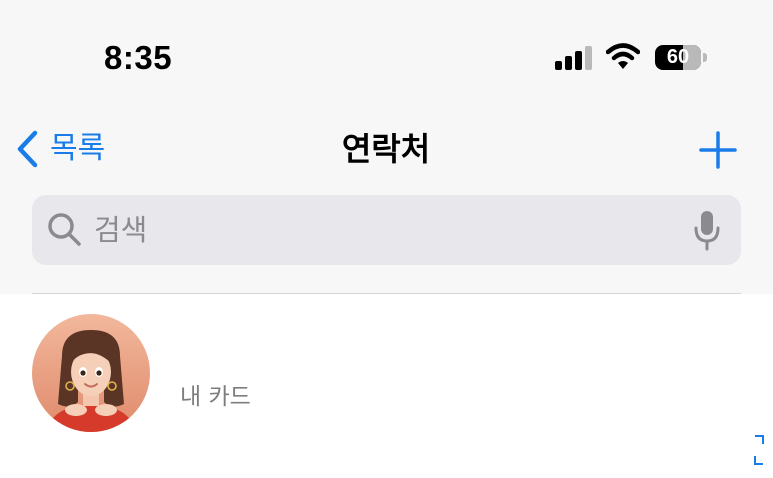  What do you see at coordinates (705, 57) in the screenshot?
I see `battery-cap` at bounding box center [705, 57].